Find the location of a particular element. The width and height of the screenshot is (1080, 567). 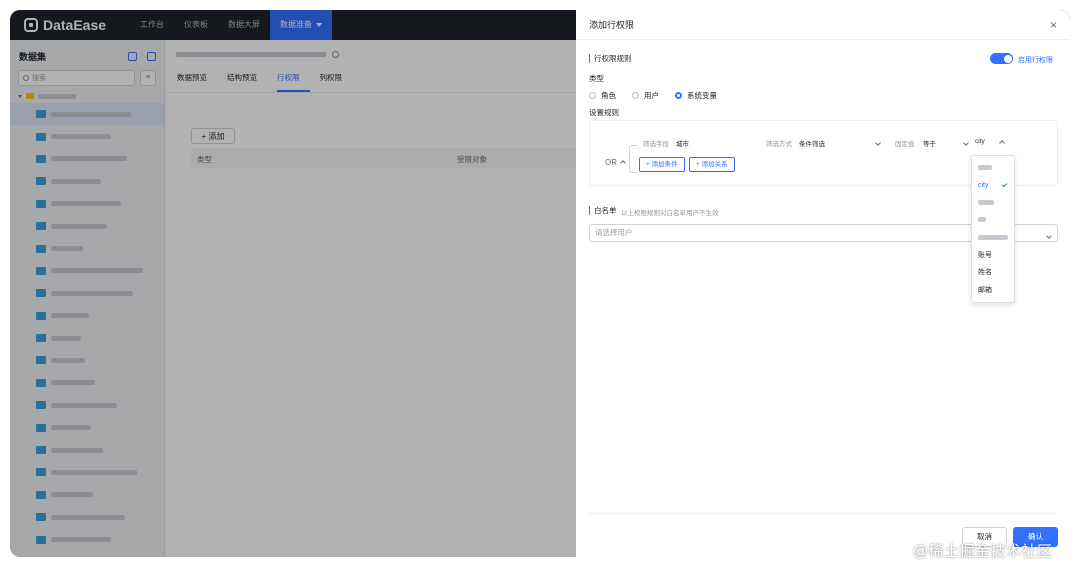

toggle-label: 启用行权限 is located at coordinates (1035, 60).